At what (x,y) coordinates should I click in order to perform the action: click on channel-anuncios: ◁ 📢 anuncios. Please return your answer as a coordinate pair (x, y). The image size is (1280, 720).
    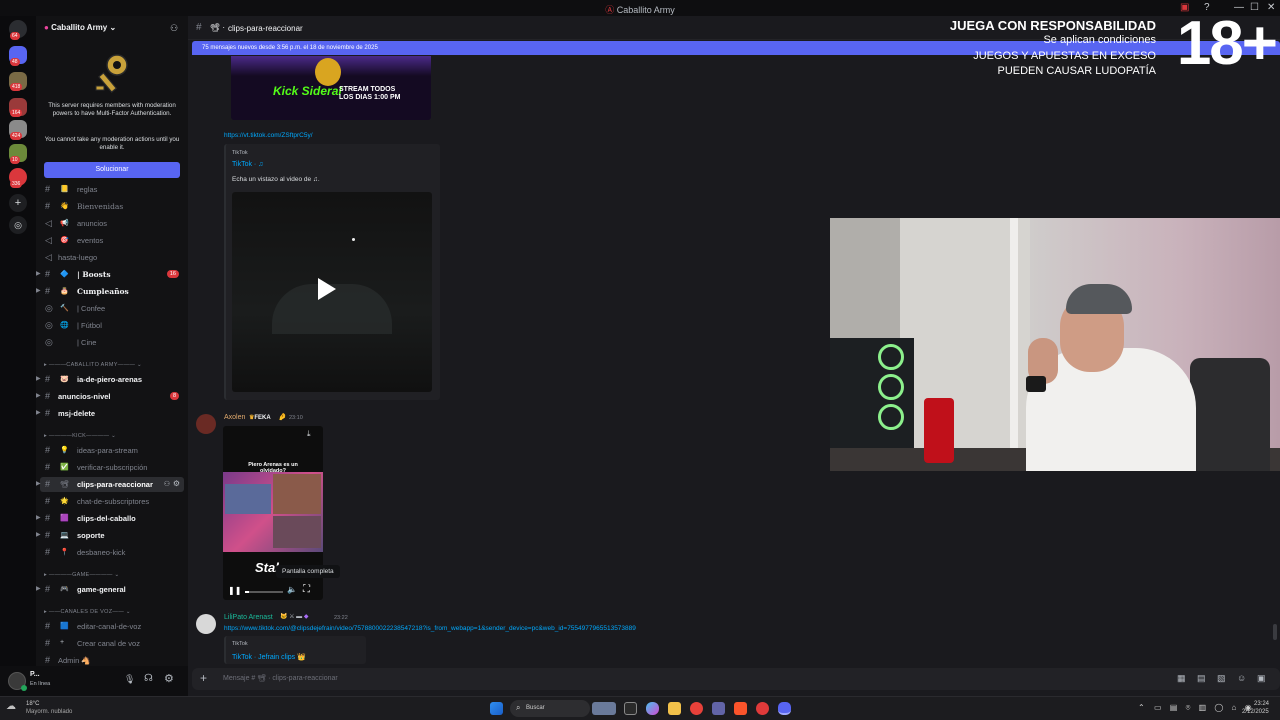
    Looking at the image, I should click on (112, 223).